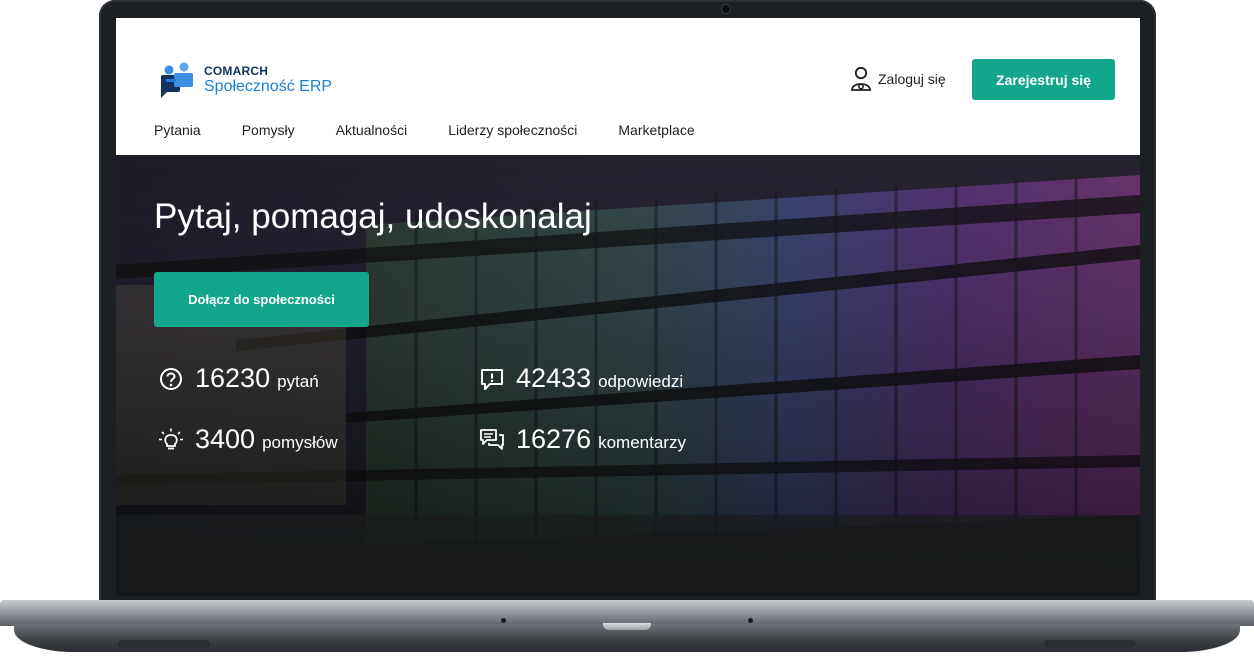 Image resolution: width=1254 pixels, height=658 pixels. What do you see at coordinates (726, 9) in the screenshot?
I see `webcam-icon` at bounding box center [726, 9].